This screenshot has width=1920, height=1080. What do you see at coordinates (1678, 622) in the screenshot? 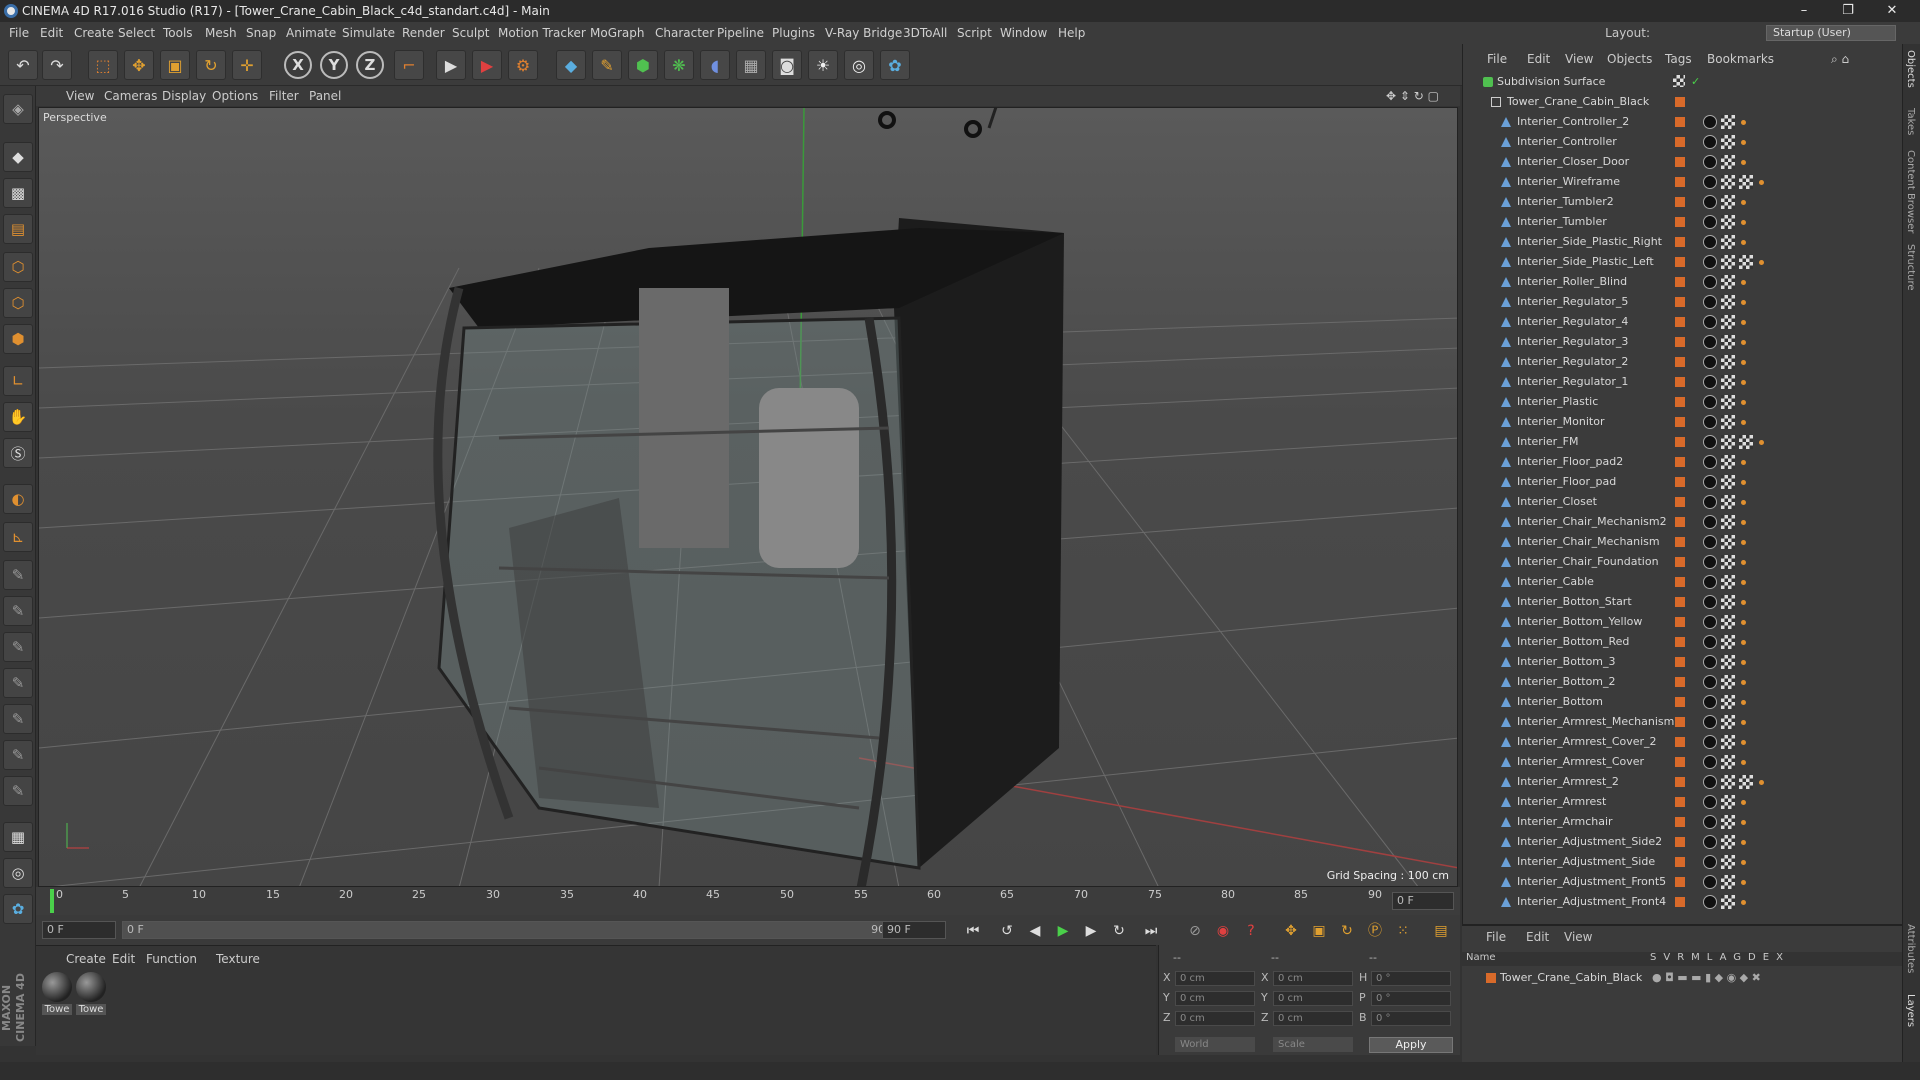
I see `object-row: Interier_Bottom_Yellow` at bounding box center [1678, 622].